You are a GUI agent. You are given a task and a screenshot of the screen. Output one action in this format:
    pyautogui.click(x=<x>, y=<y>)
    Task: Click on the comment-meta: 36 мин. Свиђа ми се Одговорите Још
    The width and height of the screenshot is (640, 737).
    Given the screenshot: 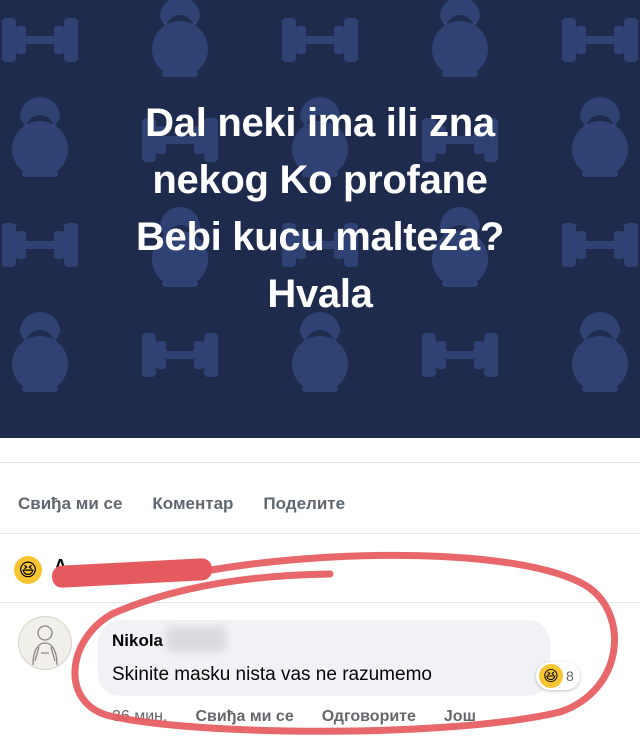 What is the action you would take?
    pyautogui.click(x=294, y=717)
    